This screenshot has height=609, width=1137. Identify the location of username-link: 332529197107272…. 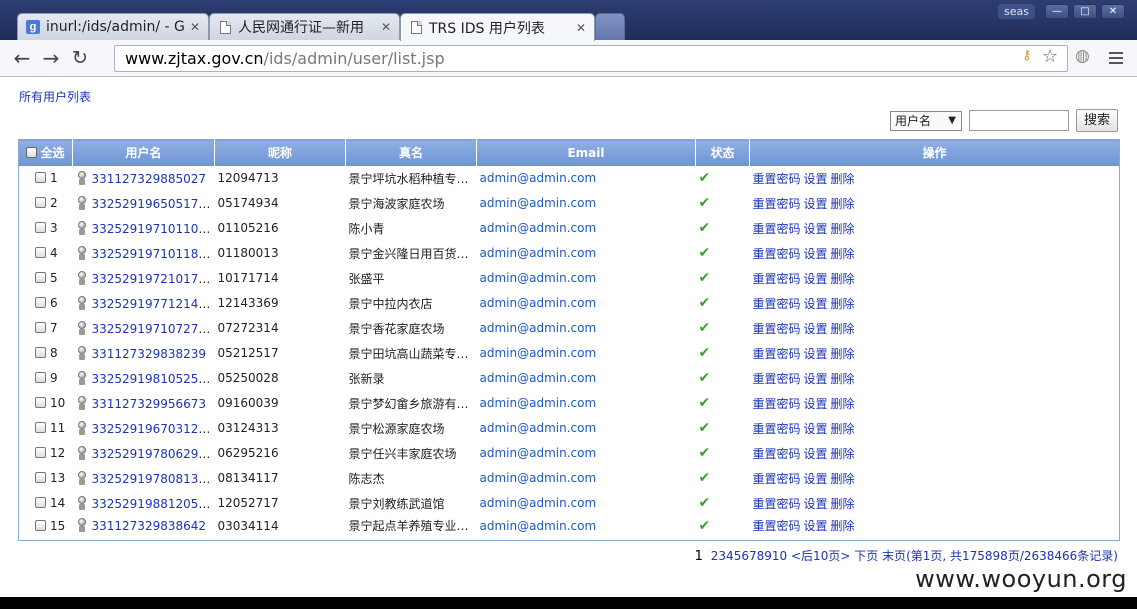
(153, 329).